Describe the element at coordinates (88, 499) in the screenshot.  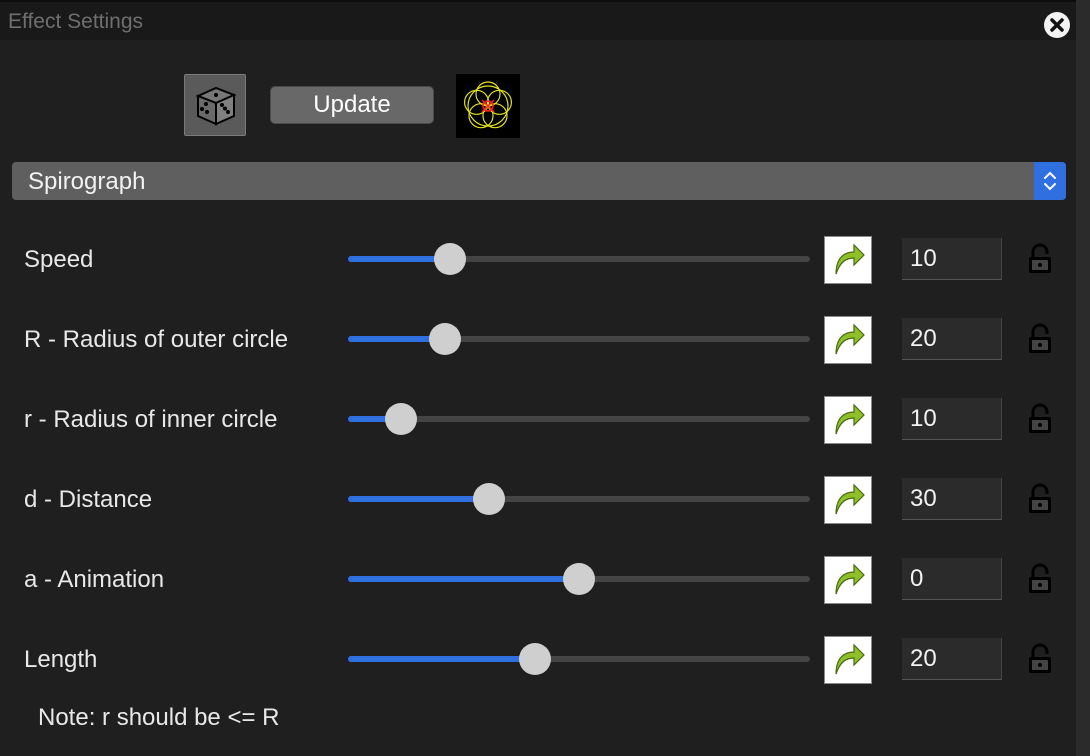
I see `parameter-label: d - Distance` at that location.